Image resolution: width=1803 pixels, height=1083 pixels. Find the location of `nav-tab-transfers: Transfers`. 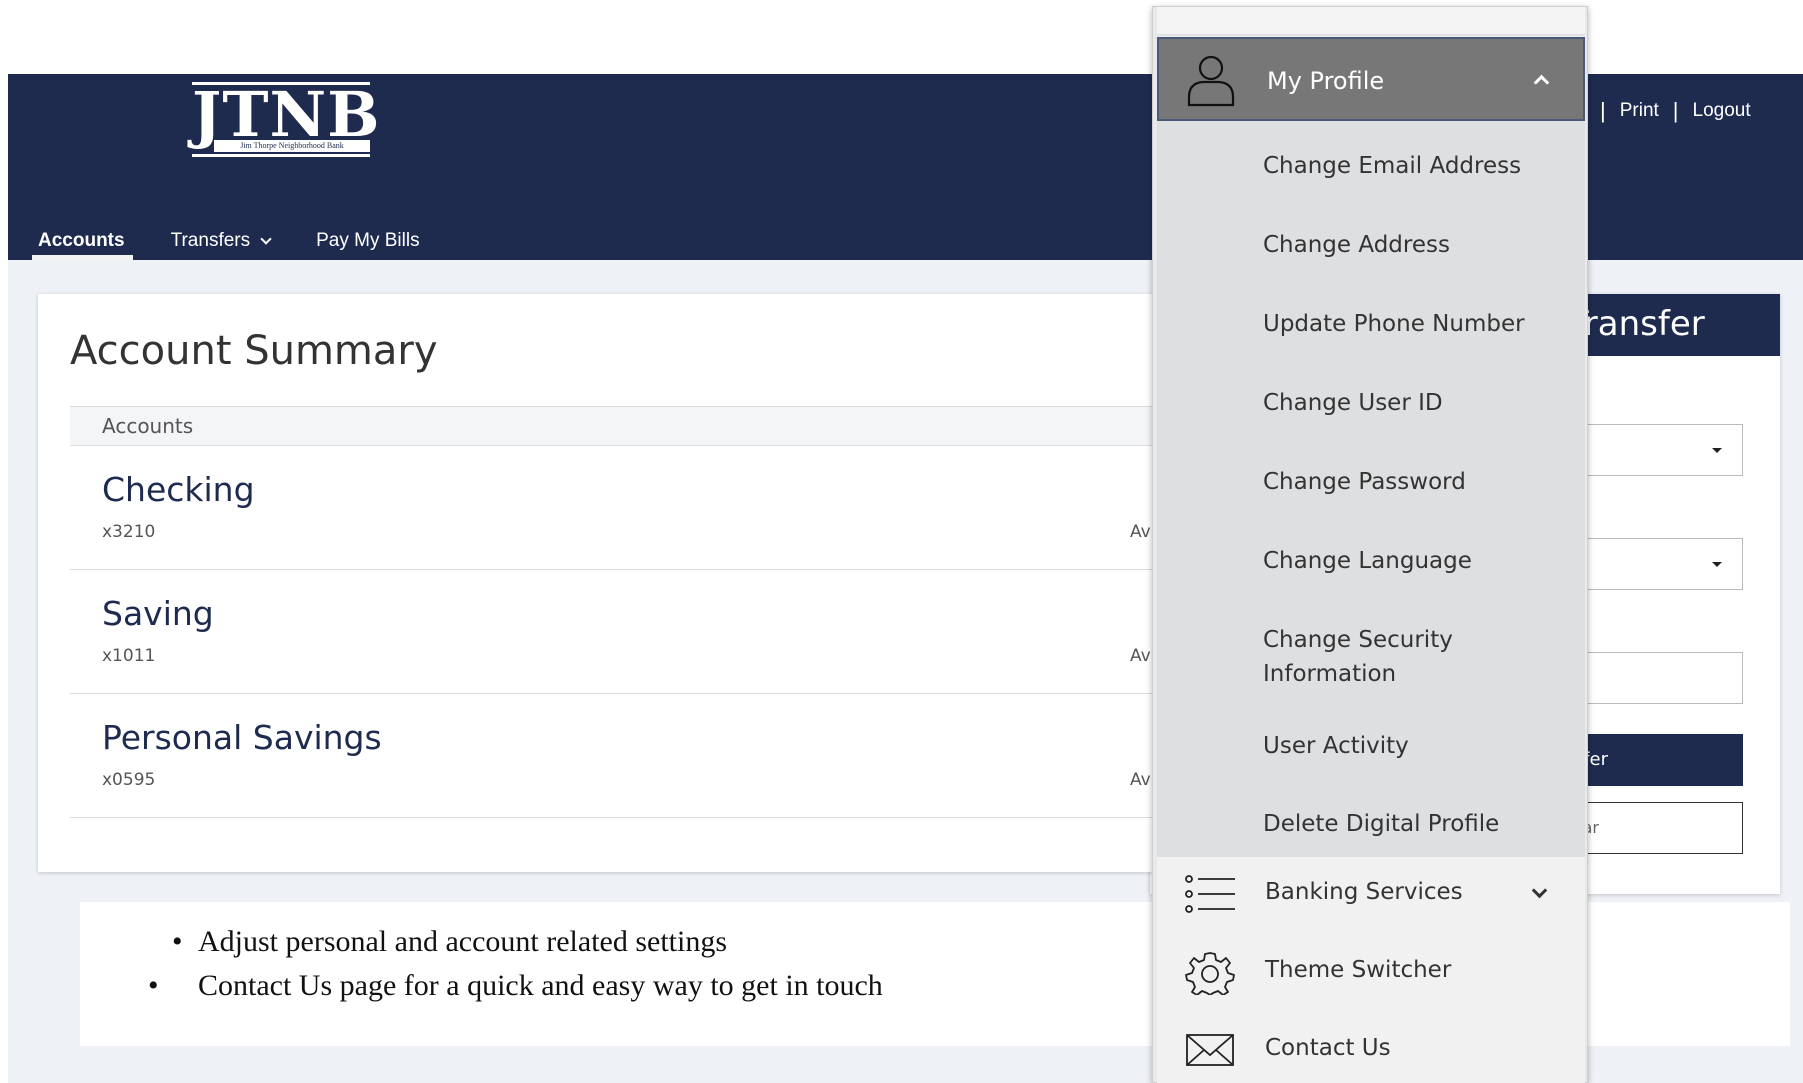

nav-tab-transfers: Transfers is located at coordinates (221, 236).